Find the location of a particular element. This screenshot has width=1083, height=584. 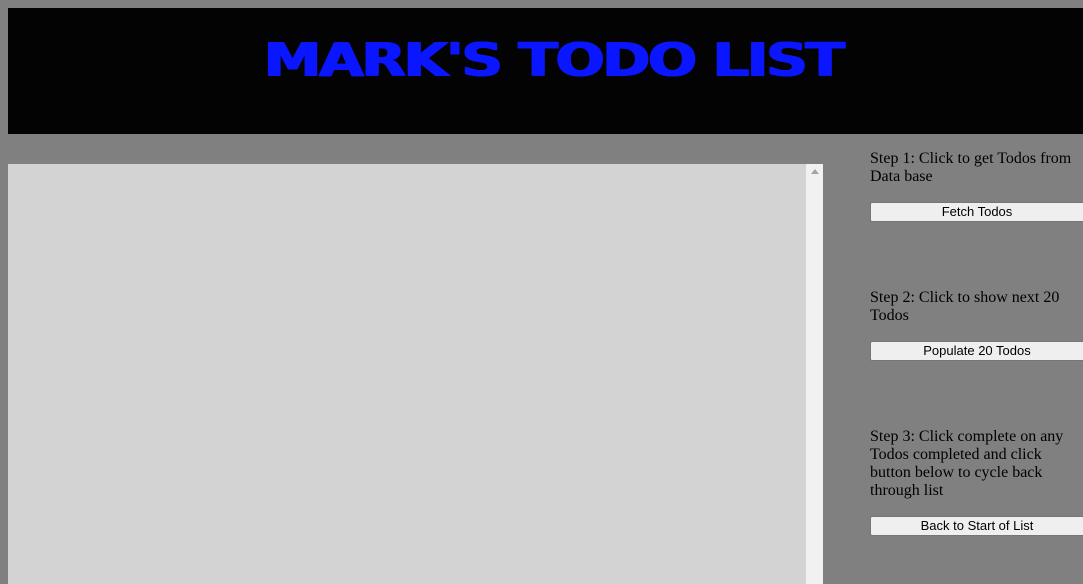

fetch-todos-button: Fetch Todos is located at coordinates (976, 212).